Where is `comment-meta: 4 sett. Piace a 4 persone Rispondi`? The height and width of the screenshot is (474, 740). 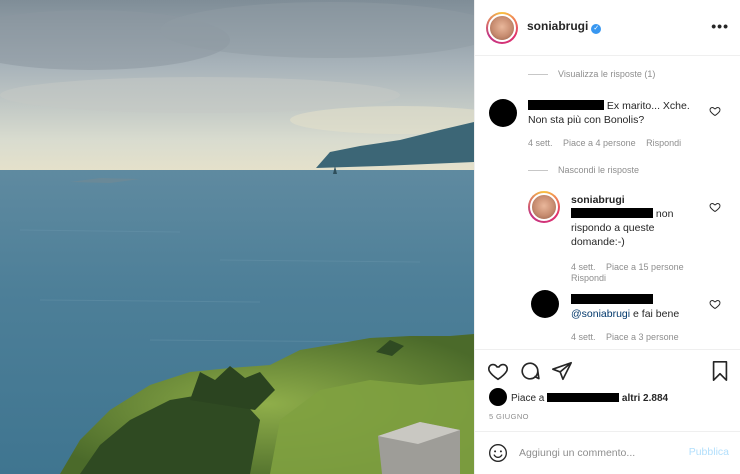 comment-meta: 4 sett. Piace a 4 persone Rispondi is located at coordinates (608, 143).